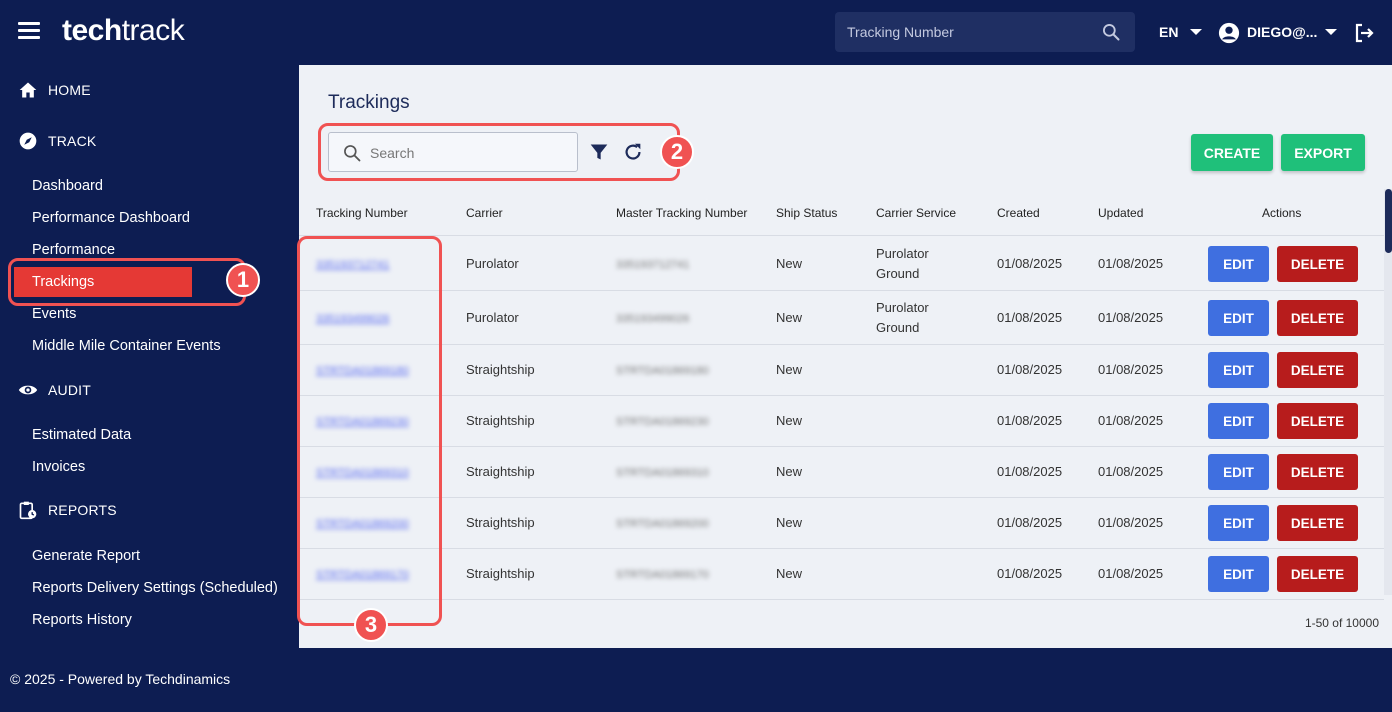 Image resolution: width=1392 pixels, height=712 pixels. What do you see at coordinates (92, 30) in the screenshot?
I see `logo-text-bold: tech` at bounding box center [92, 30].